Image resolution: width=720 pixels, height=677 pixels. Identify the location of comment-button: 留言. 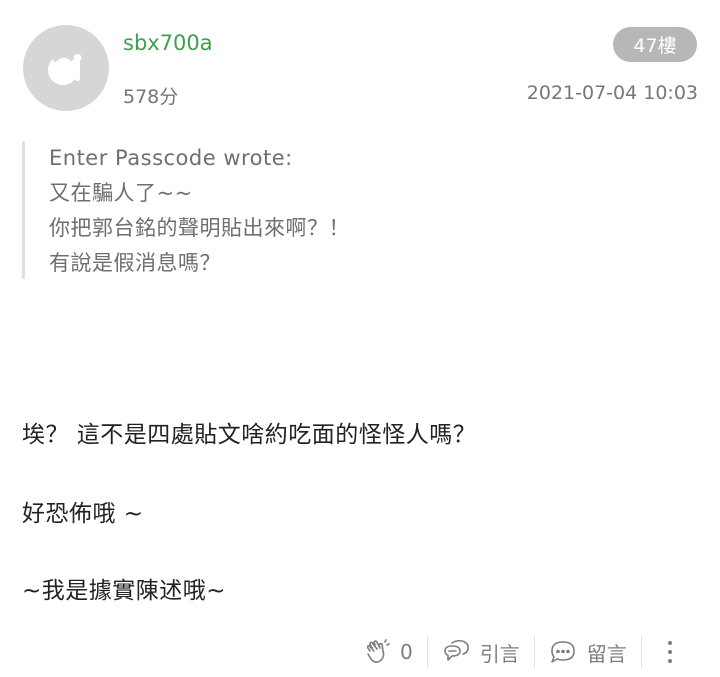
(588, 652).